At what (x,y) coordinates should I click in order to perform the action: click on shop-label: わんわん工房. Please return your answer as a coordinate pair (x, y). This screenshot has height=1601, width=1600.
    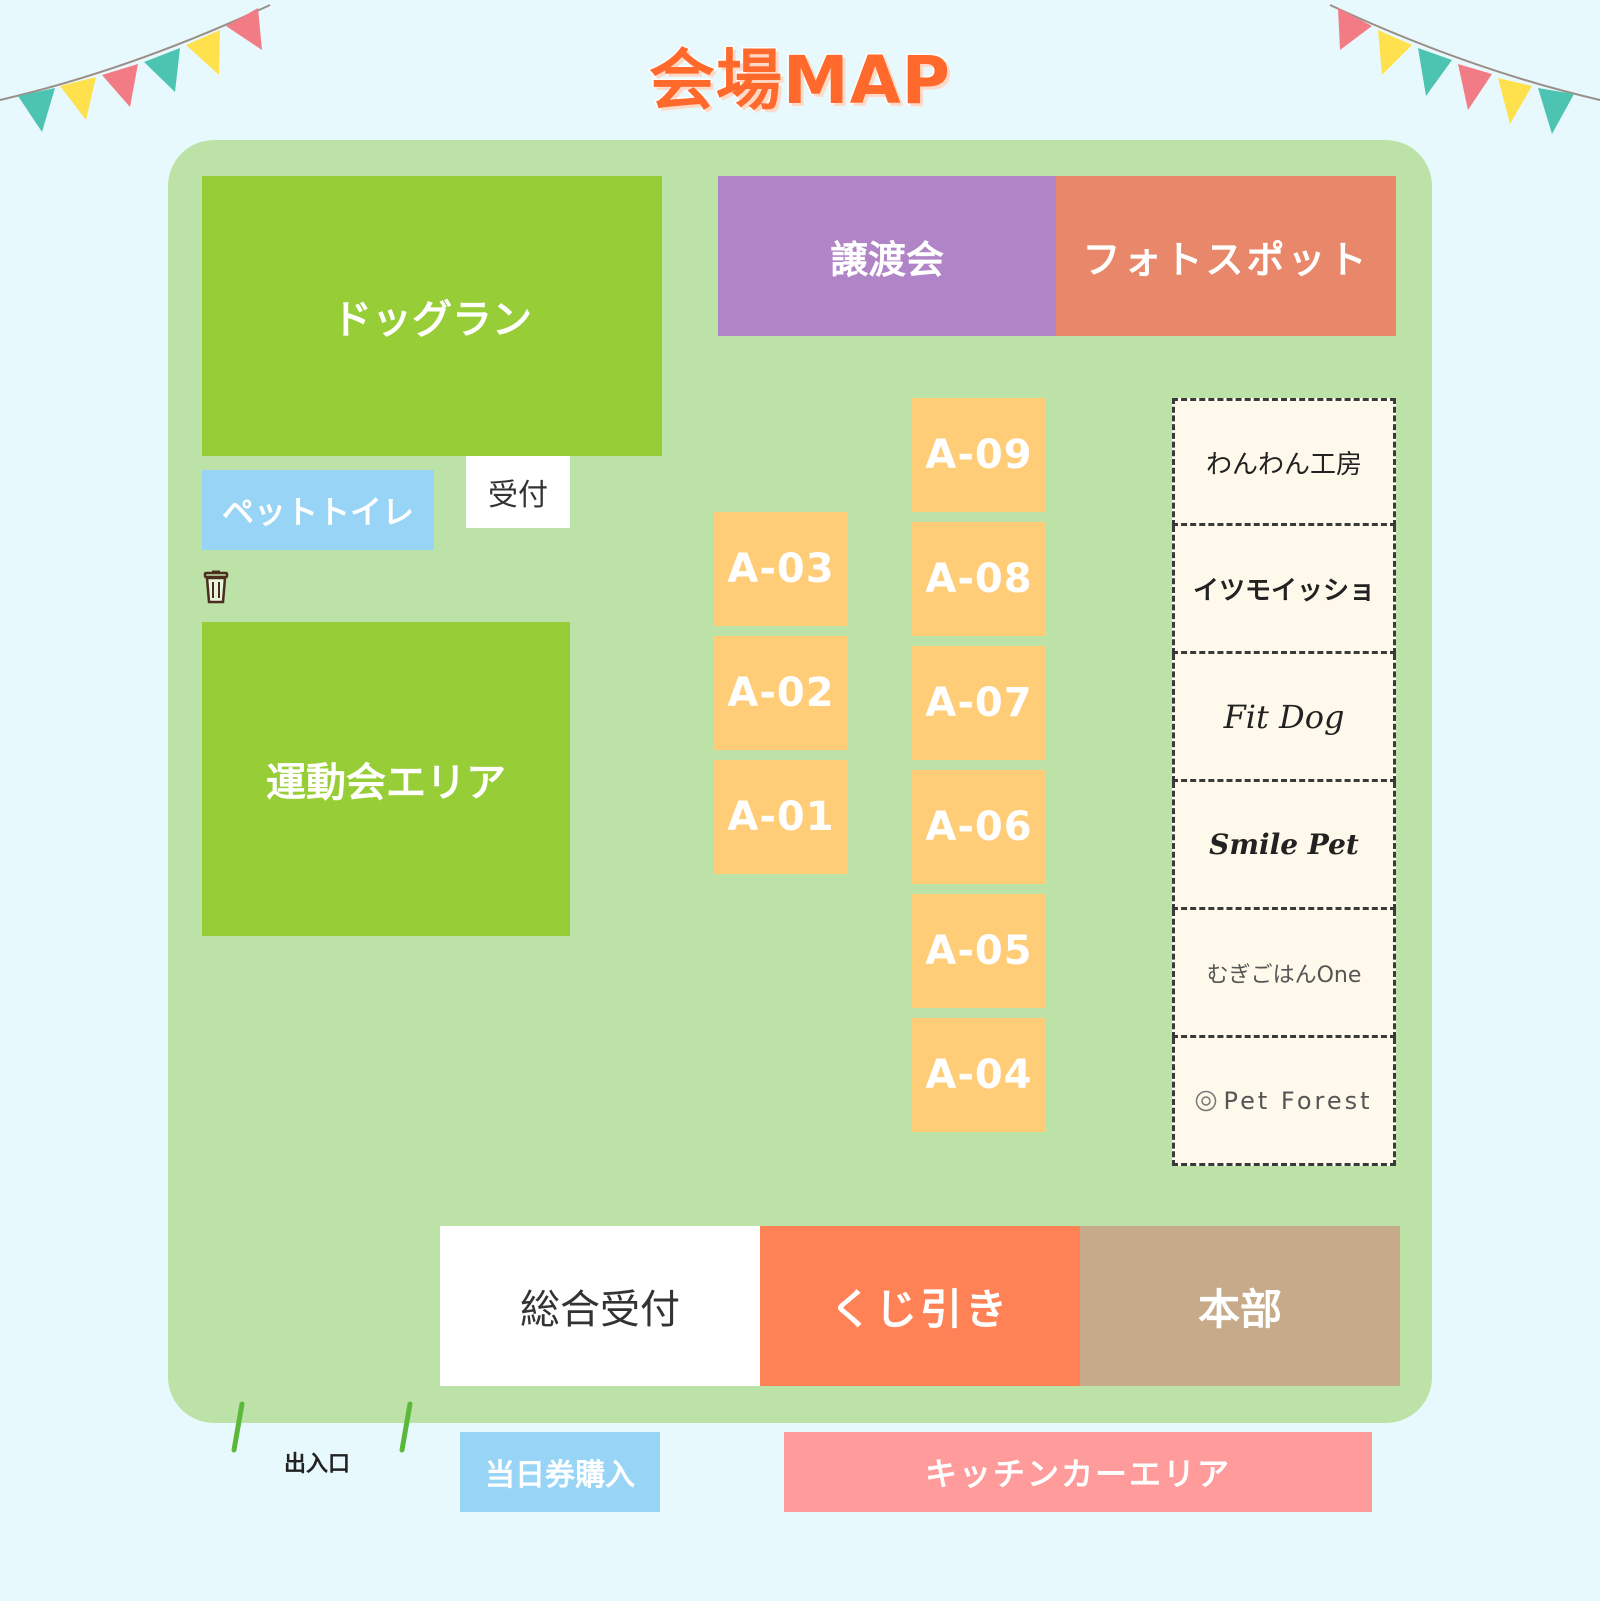
    Looking at the image, I should click on (1283, 464).